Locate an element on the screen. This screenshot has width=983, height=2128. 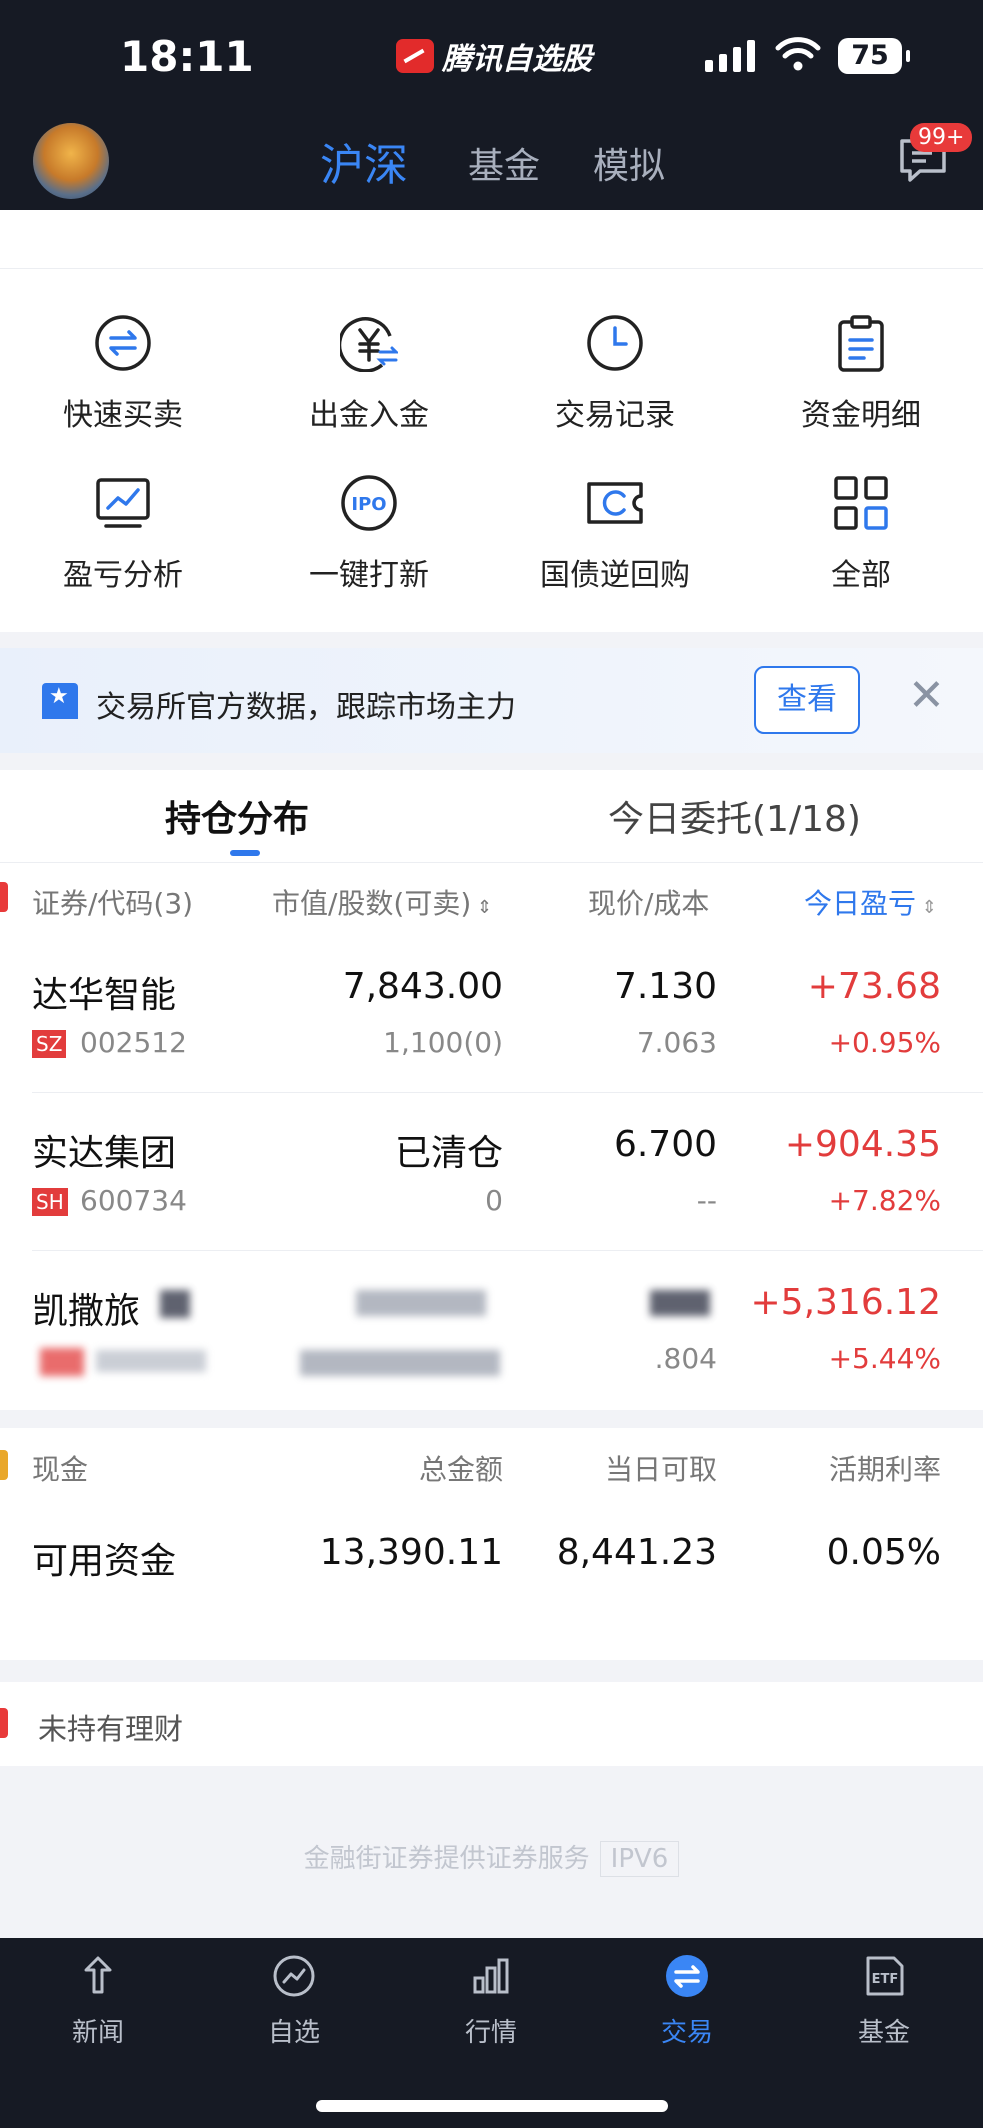
bottom-tab-bar: 新闻 自选 行情 交易 ETF 基金 is located at coordinates (491, 2033).